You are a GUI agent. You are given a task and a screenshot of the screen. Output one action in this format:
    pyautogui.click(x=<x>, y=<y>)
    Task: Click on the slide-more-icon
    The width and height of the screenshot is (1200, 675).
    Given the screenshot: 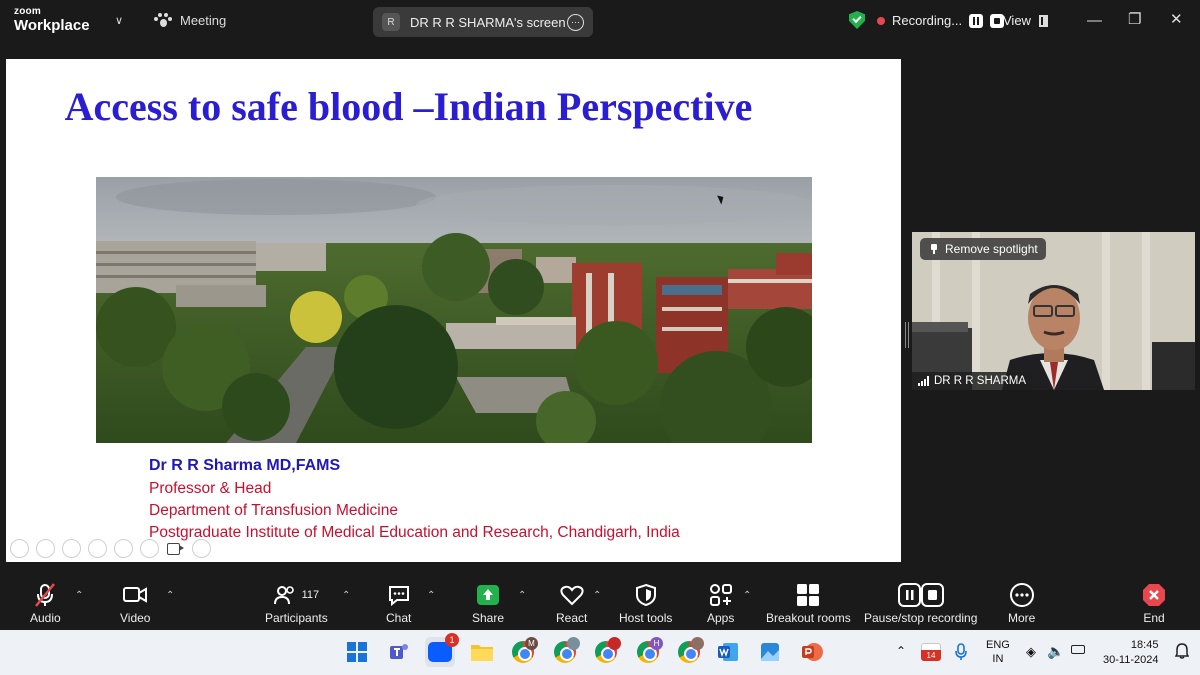 What is the action you would take?
    pyautogui.click(x=201, y=548)
    